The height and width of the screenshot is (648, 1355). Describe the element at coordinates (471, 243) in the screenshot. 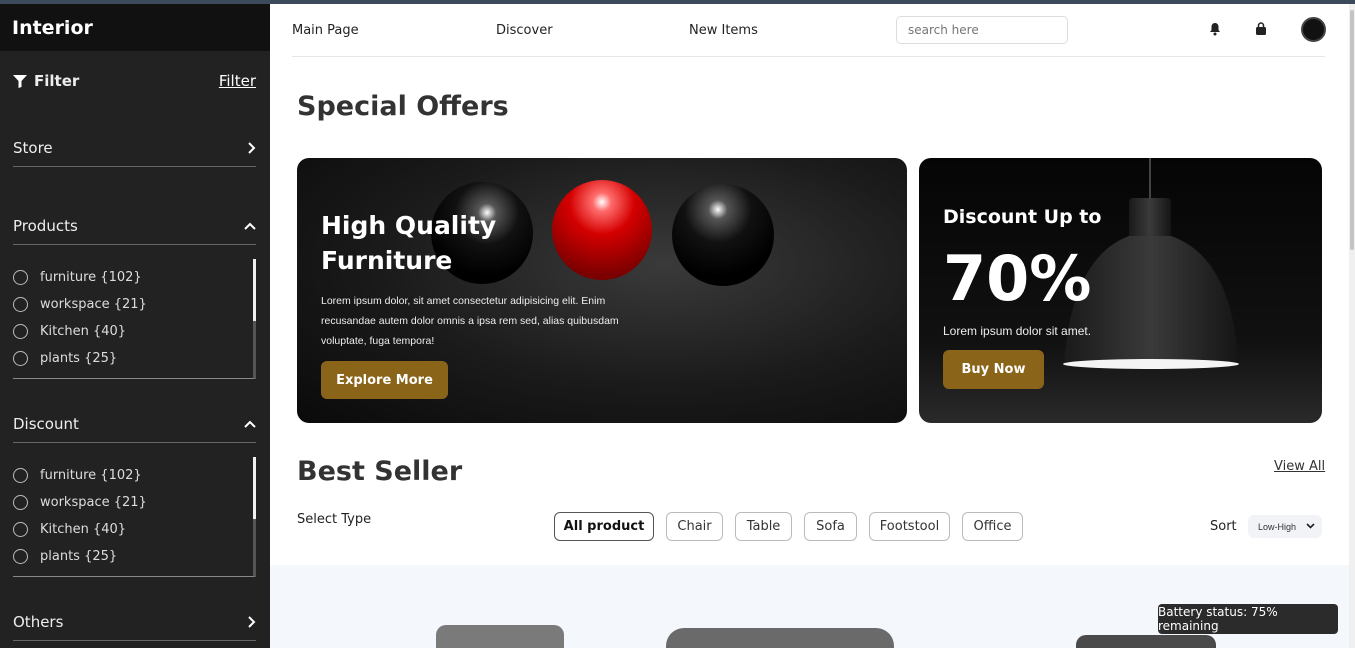

I see `card-title: High Quality Furniture` at that location.